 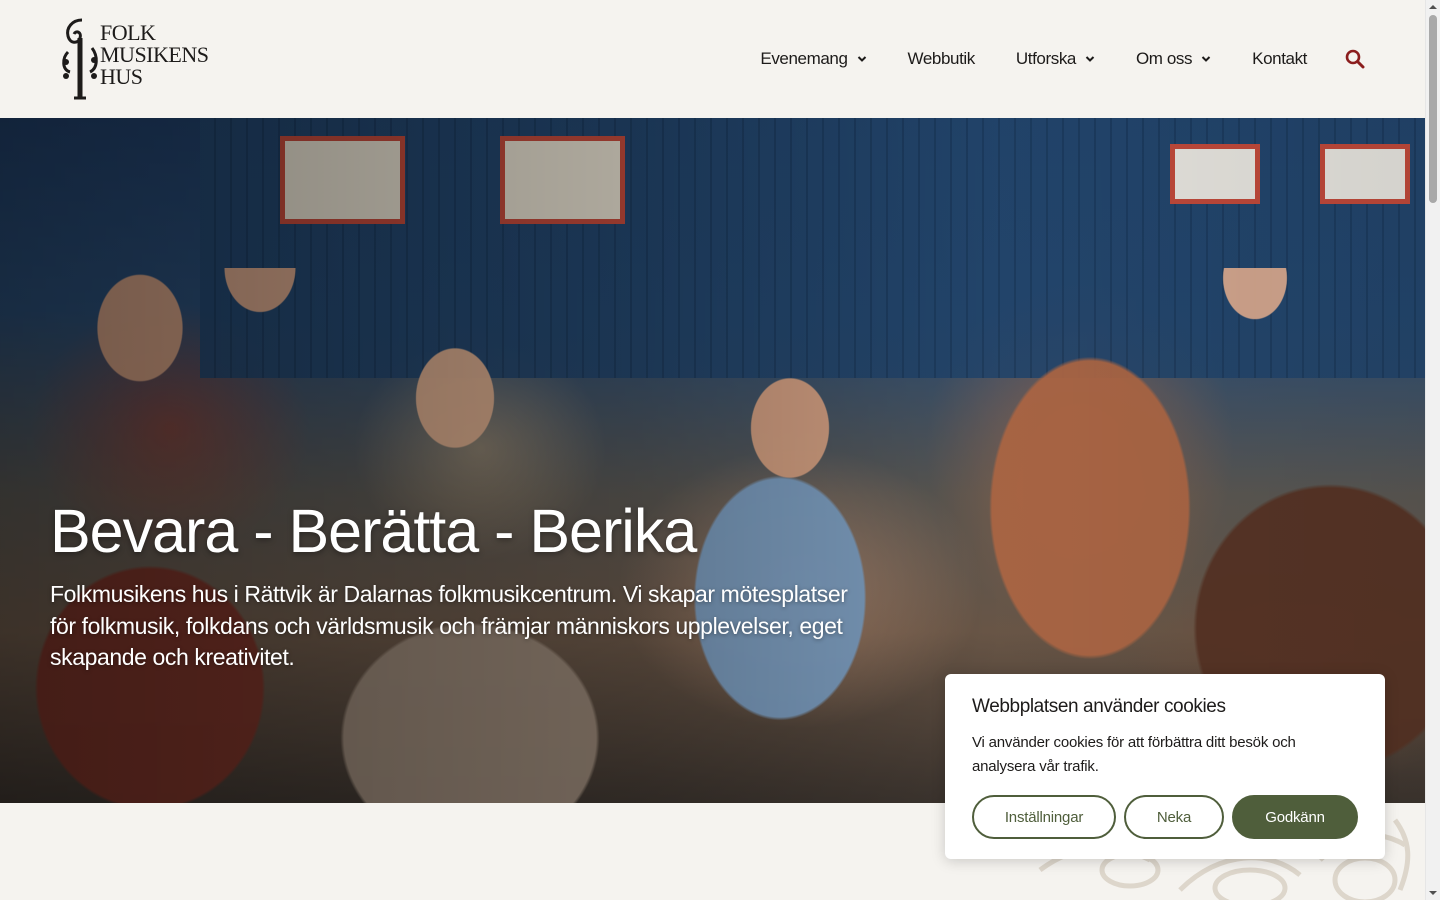 I want to click on logo-line-1: FOLK, so click(x=128, y=32).